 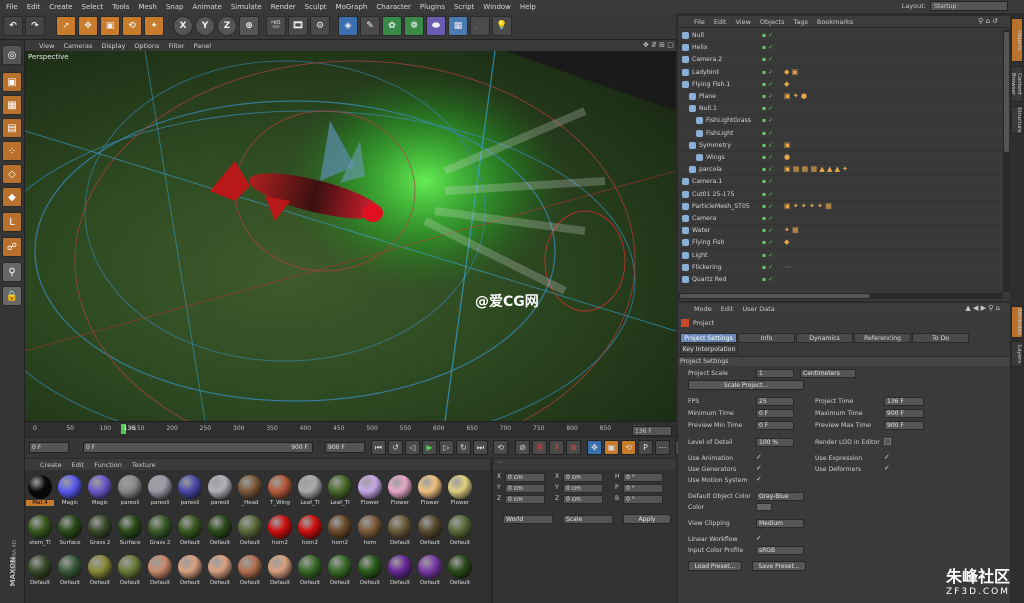 I want to click on object-row: FishLightGrass ▪ ✓, so click(x=840, y=121).